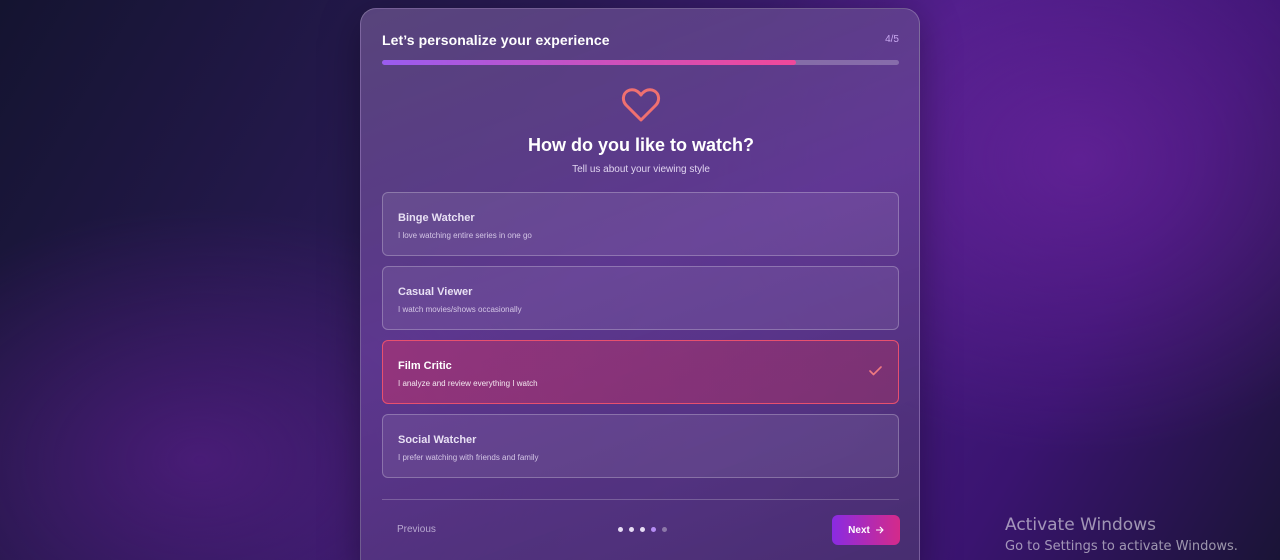 The image size is (1280, 560). I want to click on option-title: Social Watcher, so click(437, 440).